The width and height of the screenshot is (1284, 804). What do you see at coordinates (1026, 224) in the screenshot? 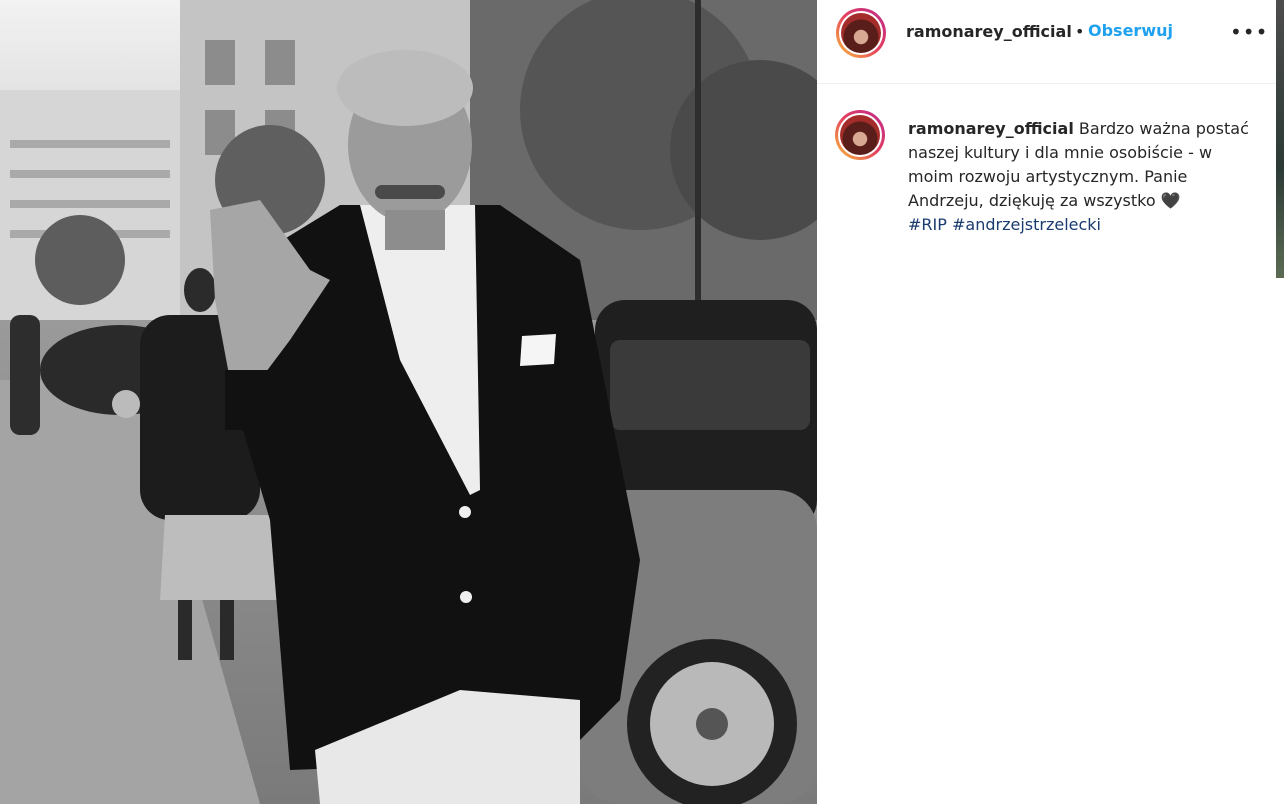
I see `hashtag-andrzejstrzelecki: #andrzejstrzelecki` at bounding box center [1026, 224].